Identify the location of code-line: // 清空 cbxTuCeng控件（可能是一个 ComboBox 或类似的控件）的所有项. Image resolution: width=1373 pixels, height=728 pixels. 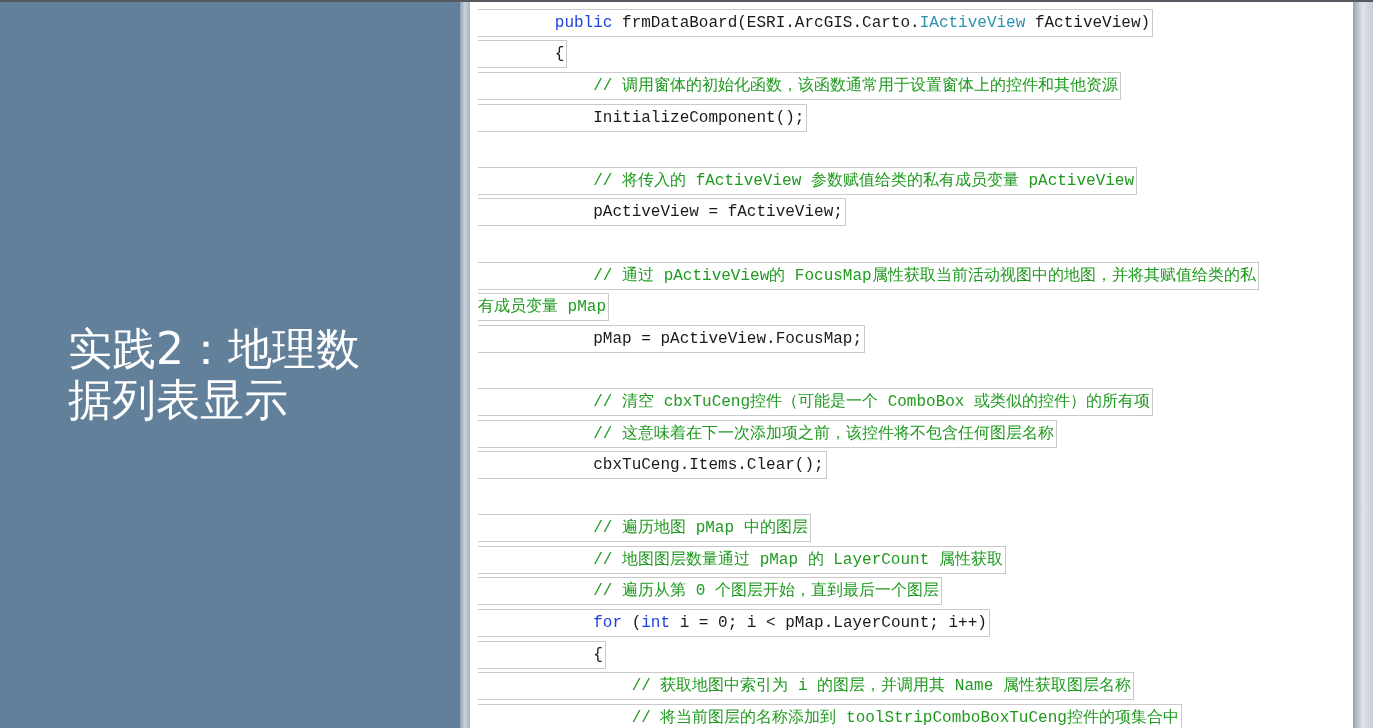
(816, 401).